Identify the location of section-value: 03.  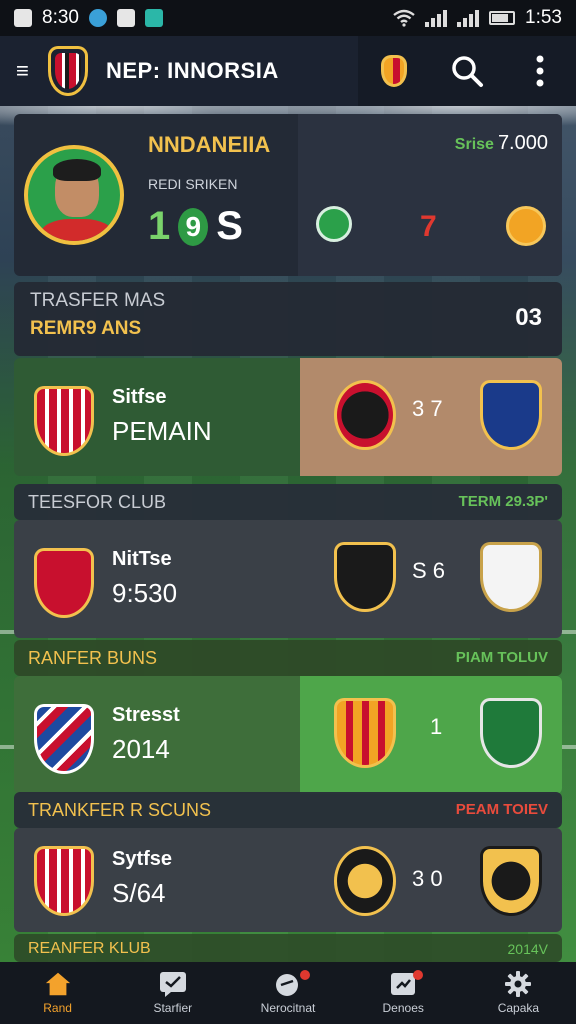
(528, 317).